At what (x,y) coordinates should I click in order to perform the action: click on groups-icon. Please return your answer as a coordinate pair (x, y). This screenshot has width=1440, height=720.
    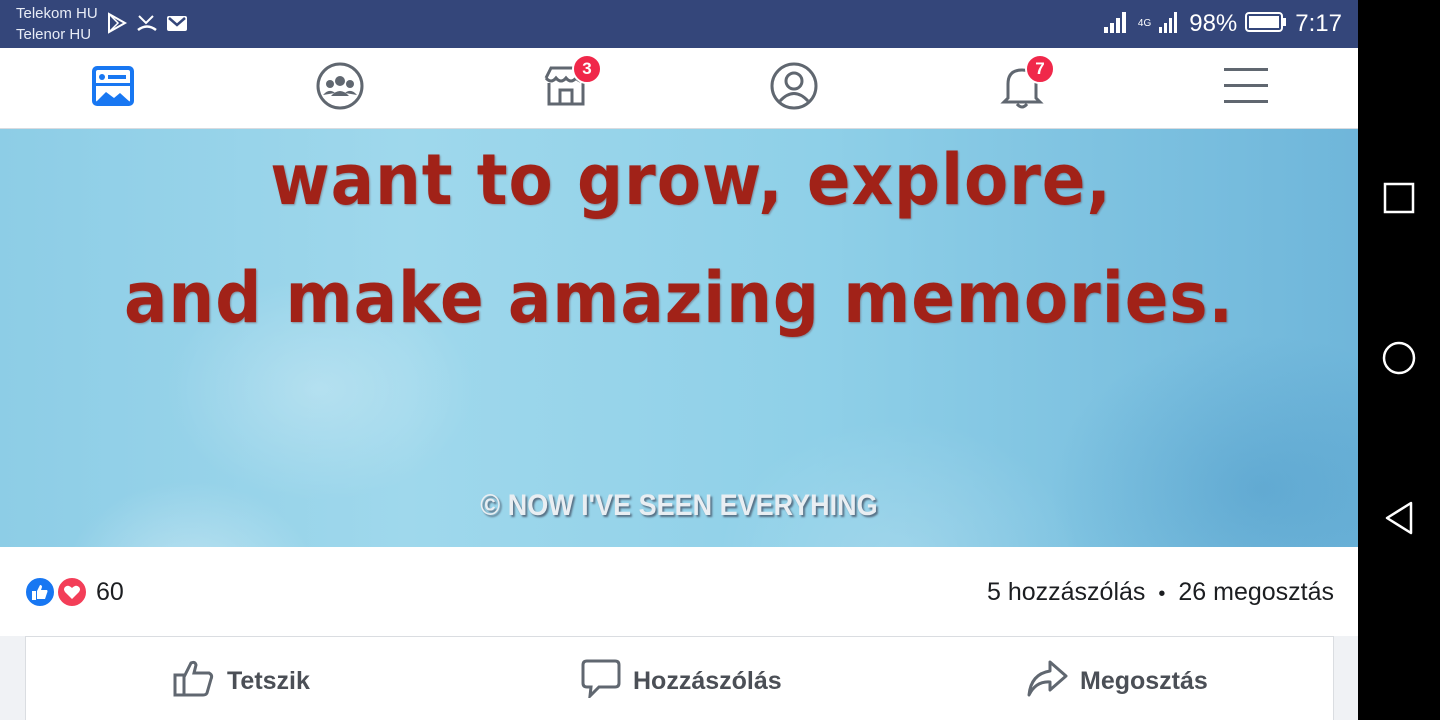
    Looking at the image, I should click on (340, 88).